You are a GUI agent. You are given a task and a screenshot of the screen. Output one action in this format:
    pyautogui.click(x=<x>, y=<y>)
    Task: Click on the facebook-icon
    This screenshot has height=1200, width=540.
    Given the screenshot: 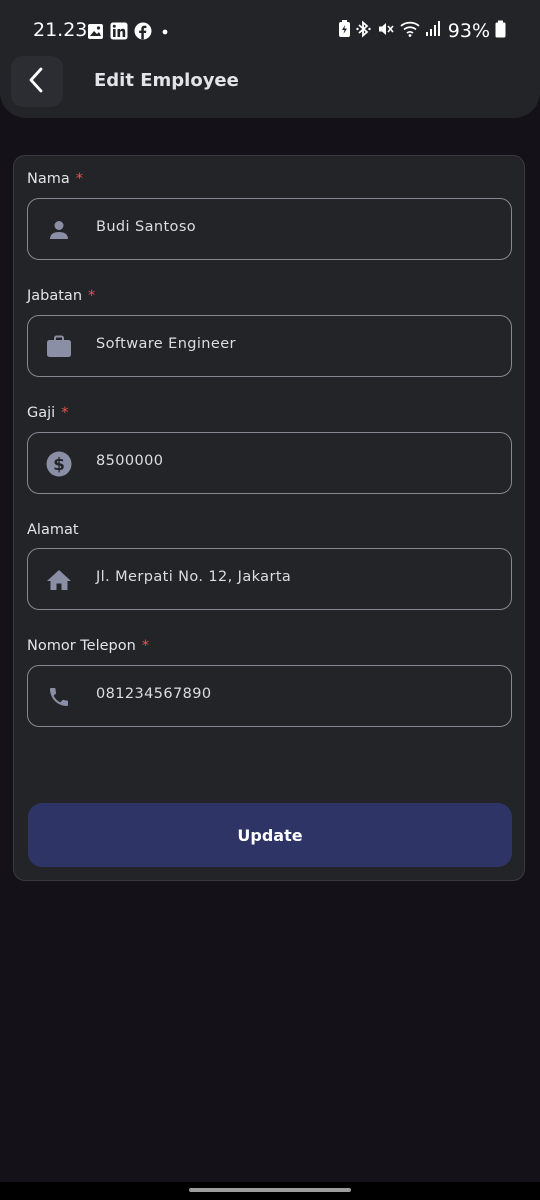 What is the action you would take?
    pyautogui.click(x=143, y=31)
    